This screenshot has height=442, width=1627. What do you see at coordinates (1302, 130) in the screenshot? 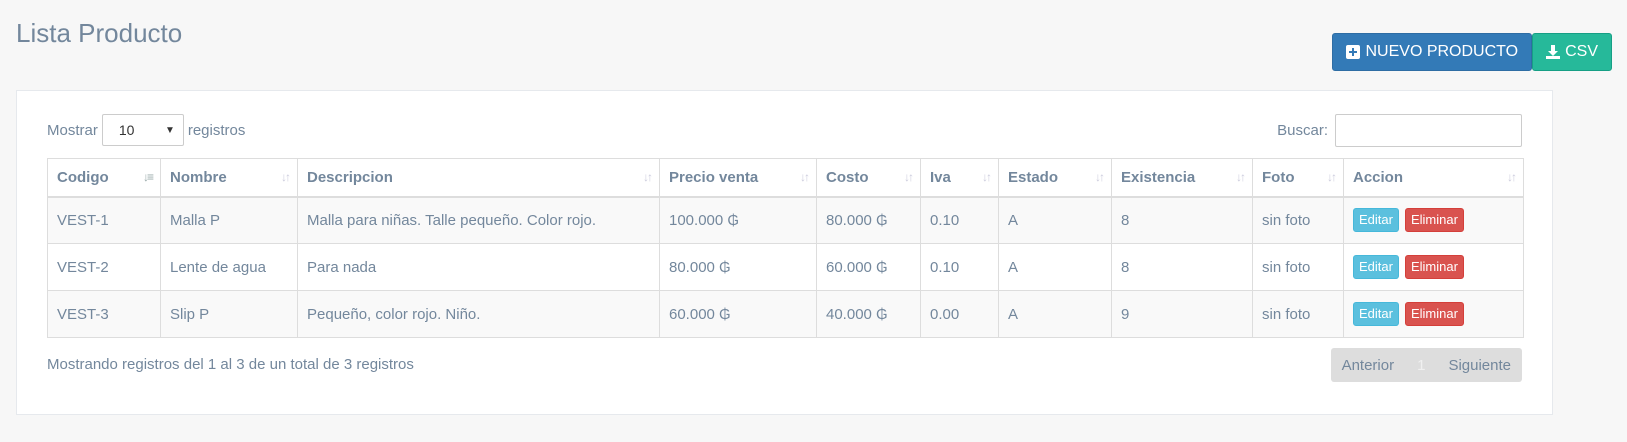
I see `search-label: Buscar:` at bounding box center [1302, 130].